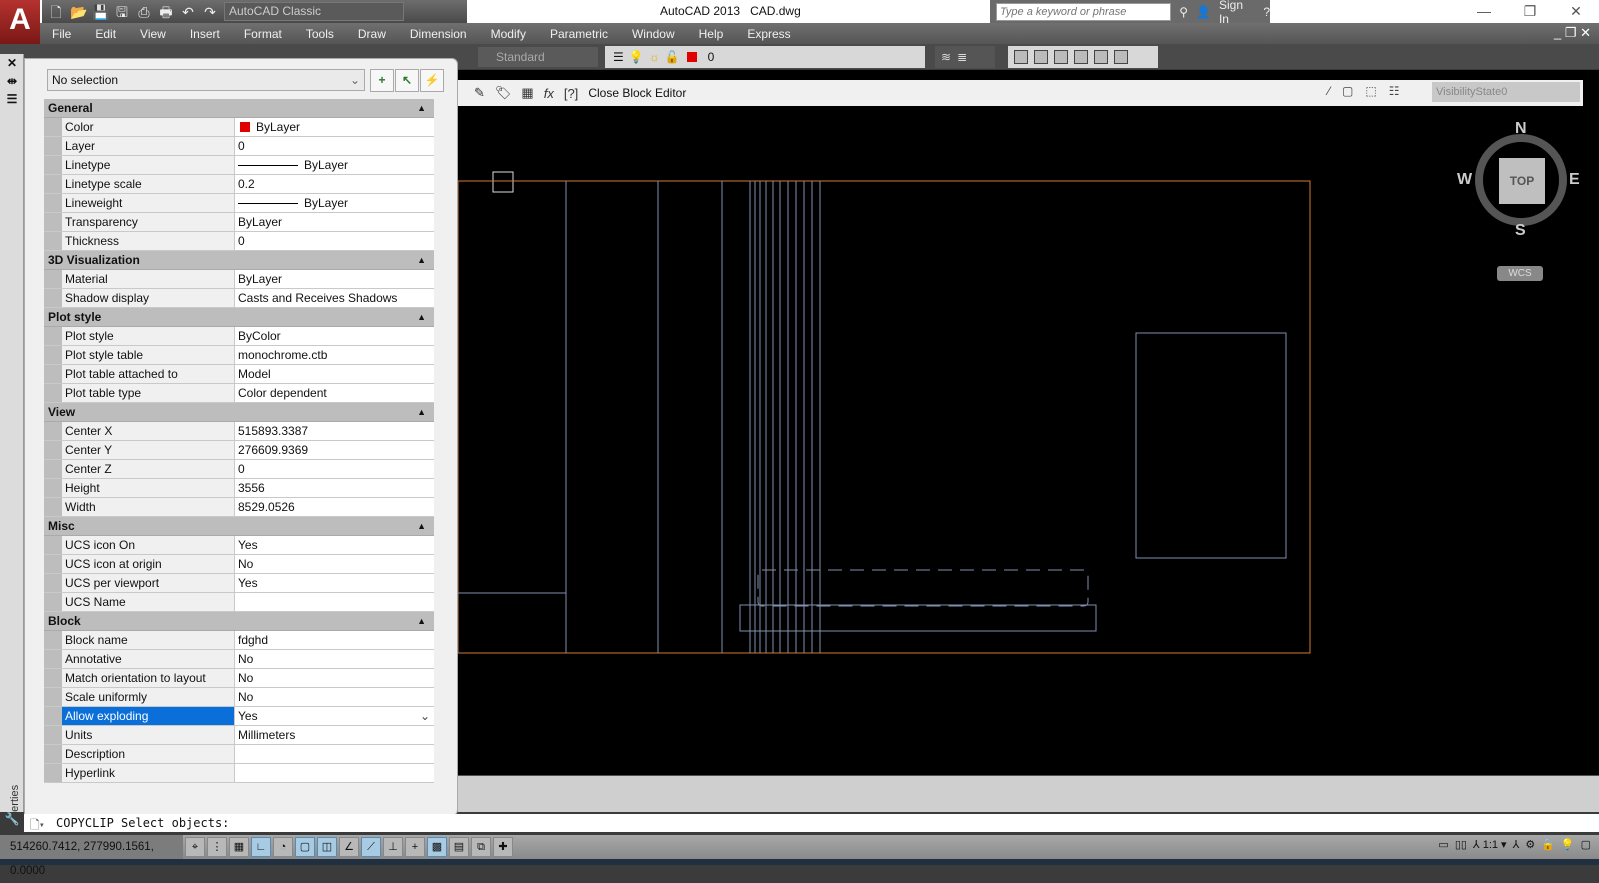  Describe the element at coordinates (12, 83) in the screenshot. I see `autohide-icon: ⇹` at that location.